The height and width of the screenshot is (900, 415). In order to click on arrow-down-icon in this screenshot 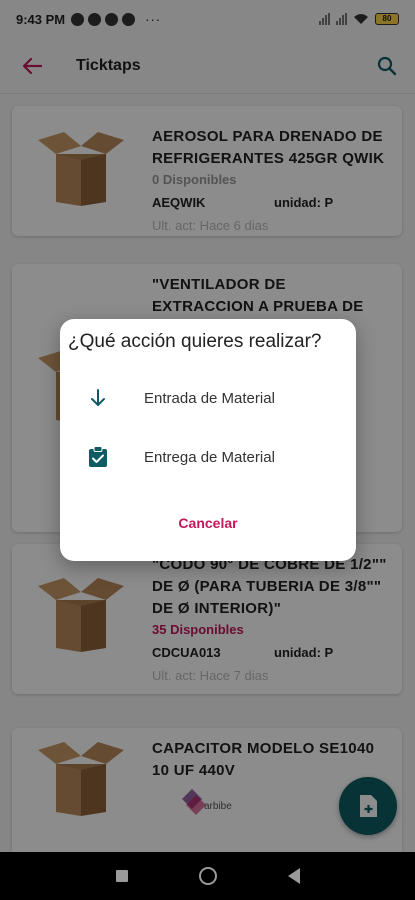, I will do `click(98, 397)`.